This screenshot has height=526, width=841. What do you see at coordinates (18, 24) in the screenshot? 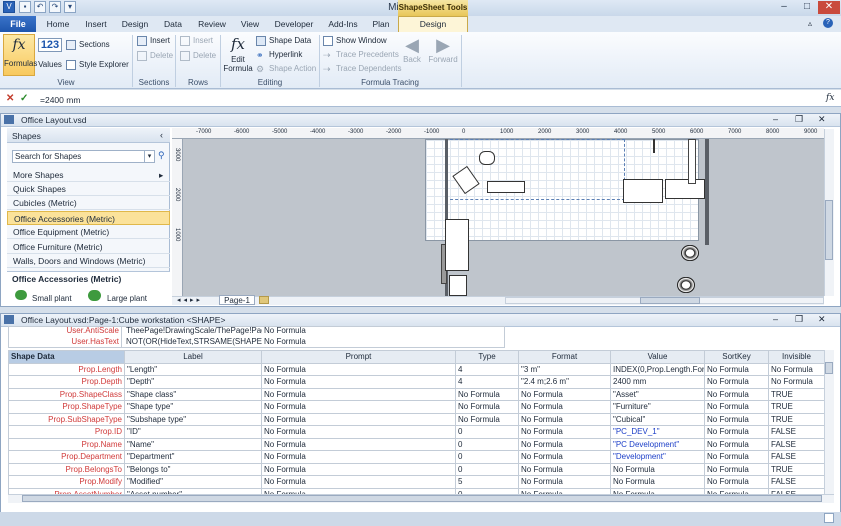
I see `tab-file: File` at bounding box center [18, 24].